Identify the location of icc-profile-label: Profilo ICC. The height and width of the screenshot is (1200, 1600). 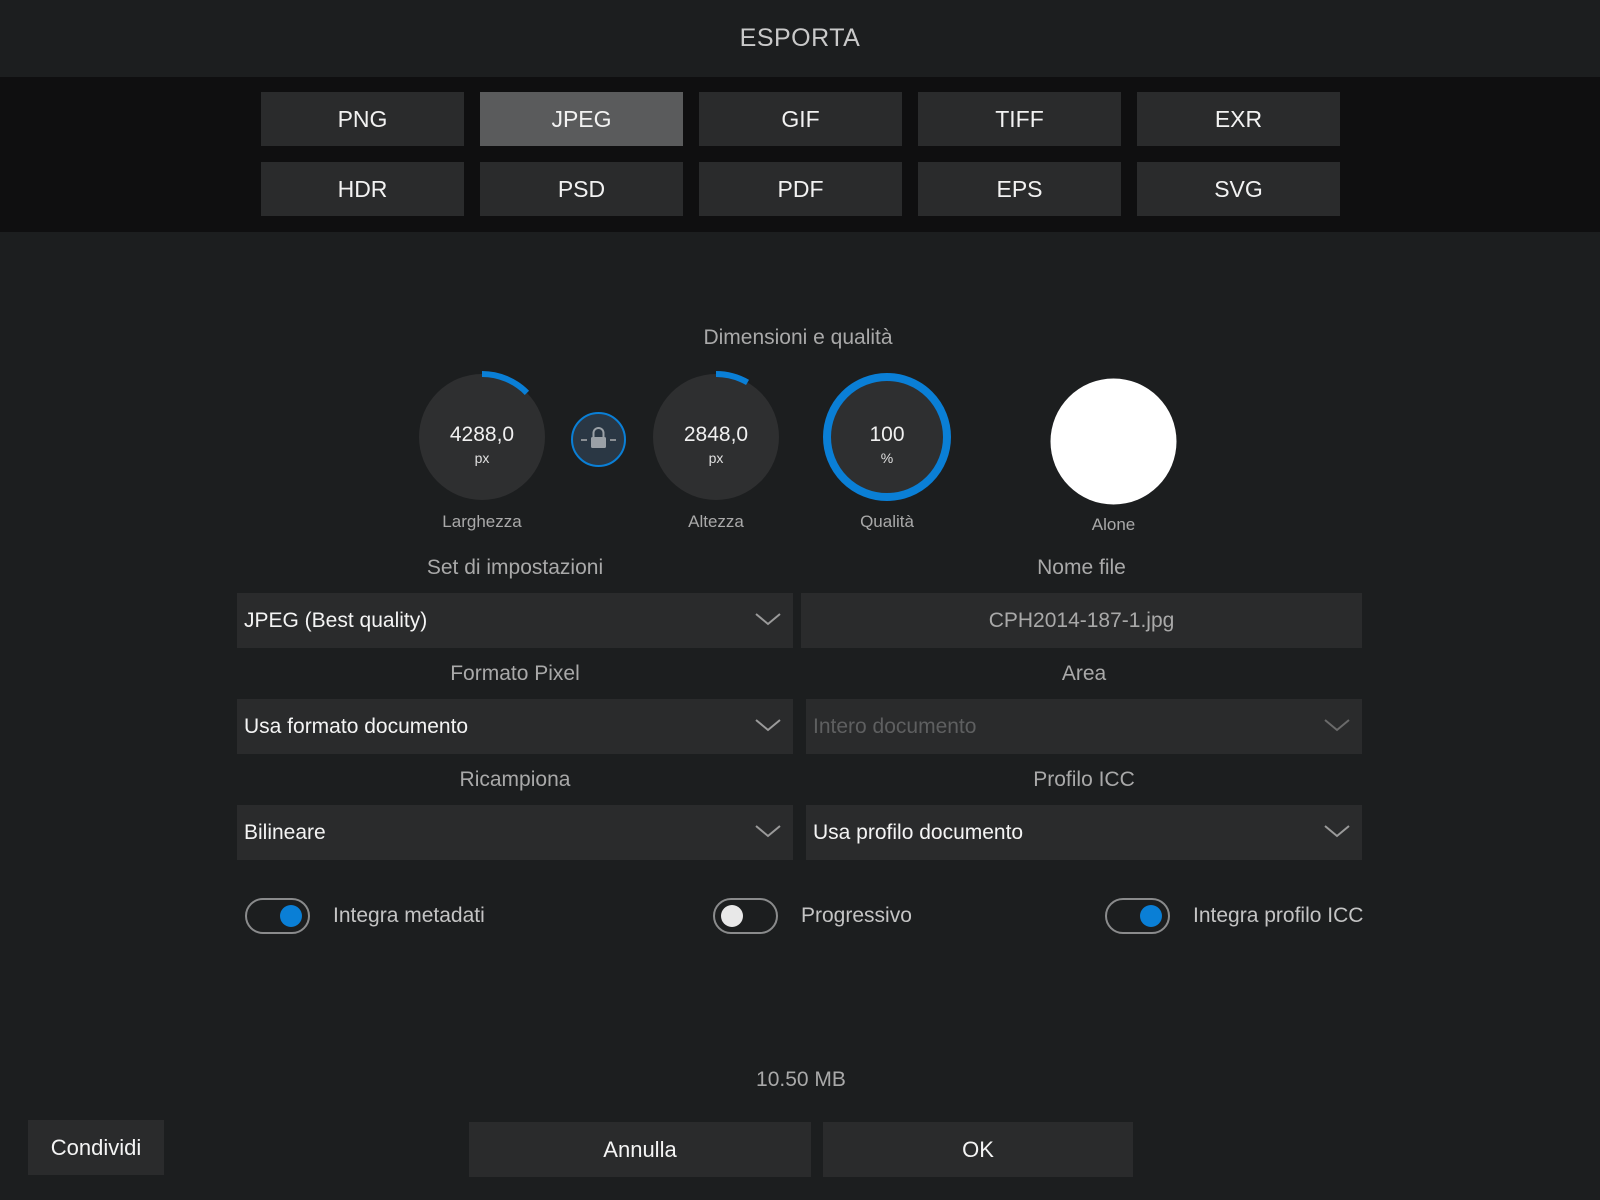
(1084, 779).